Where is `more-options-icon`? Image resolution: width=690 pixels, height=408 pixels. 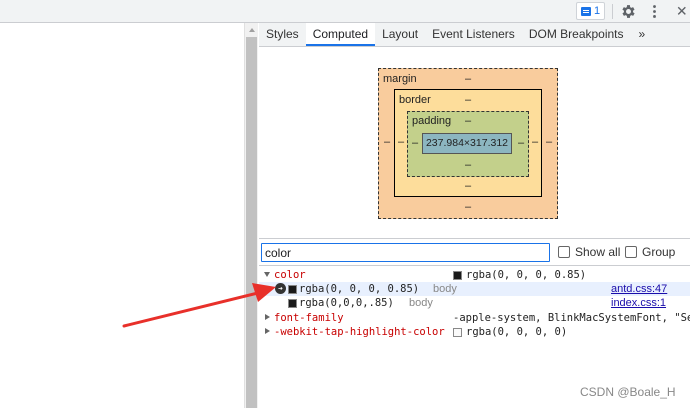
more-options-icon is located at coordinates (654, 11).